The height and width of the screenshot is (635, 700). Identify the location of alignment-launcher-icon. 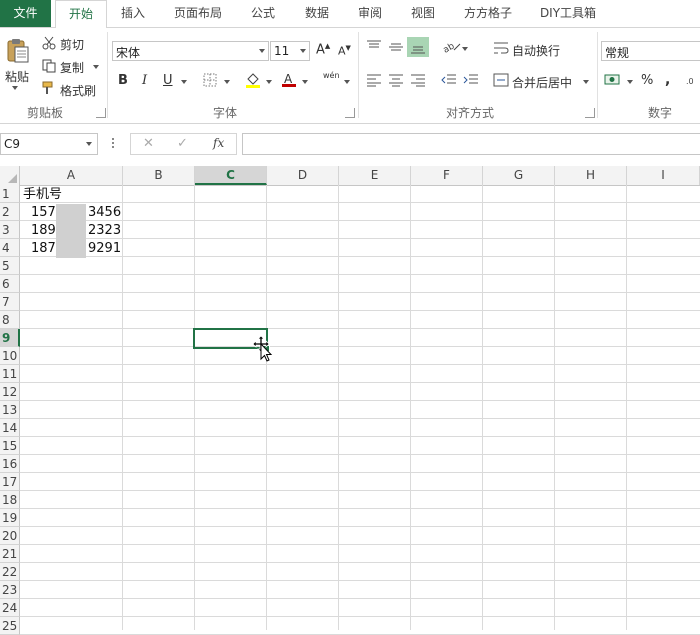
(590, 113).